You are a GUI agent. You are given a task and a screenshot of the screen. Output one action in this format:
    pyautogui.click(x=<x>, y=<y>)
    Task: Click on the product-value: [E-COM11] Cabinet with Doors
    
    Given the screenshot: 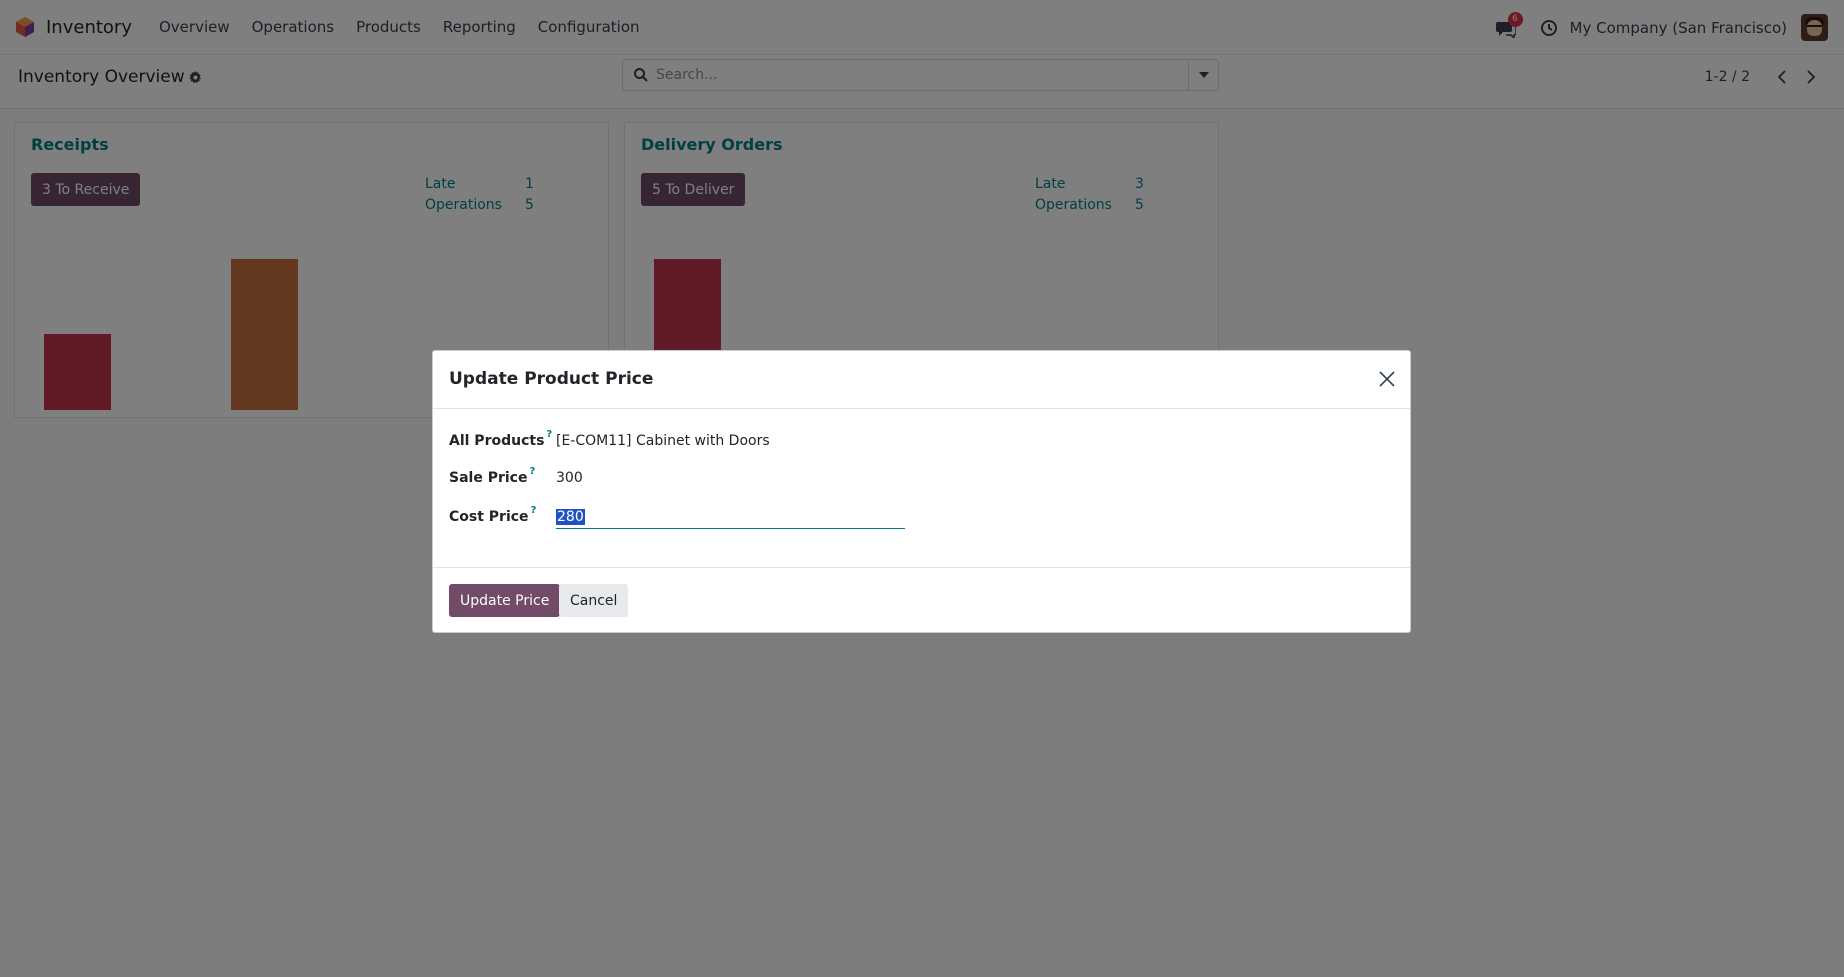 What is the action you would take?
    pyautogui.click(x=663, y=441)
    